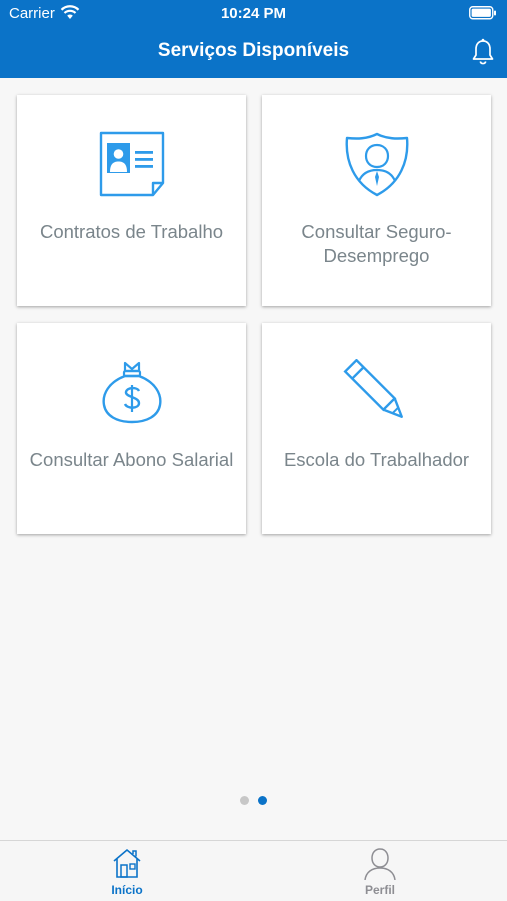  I want to click on card-consultar-seguro-desemprego: Consultar Seguro-Desemprego, so click(376, 200).